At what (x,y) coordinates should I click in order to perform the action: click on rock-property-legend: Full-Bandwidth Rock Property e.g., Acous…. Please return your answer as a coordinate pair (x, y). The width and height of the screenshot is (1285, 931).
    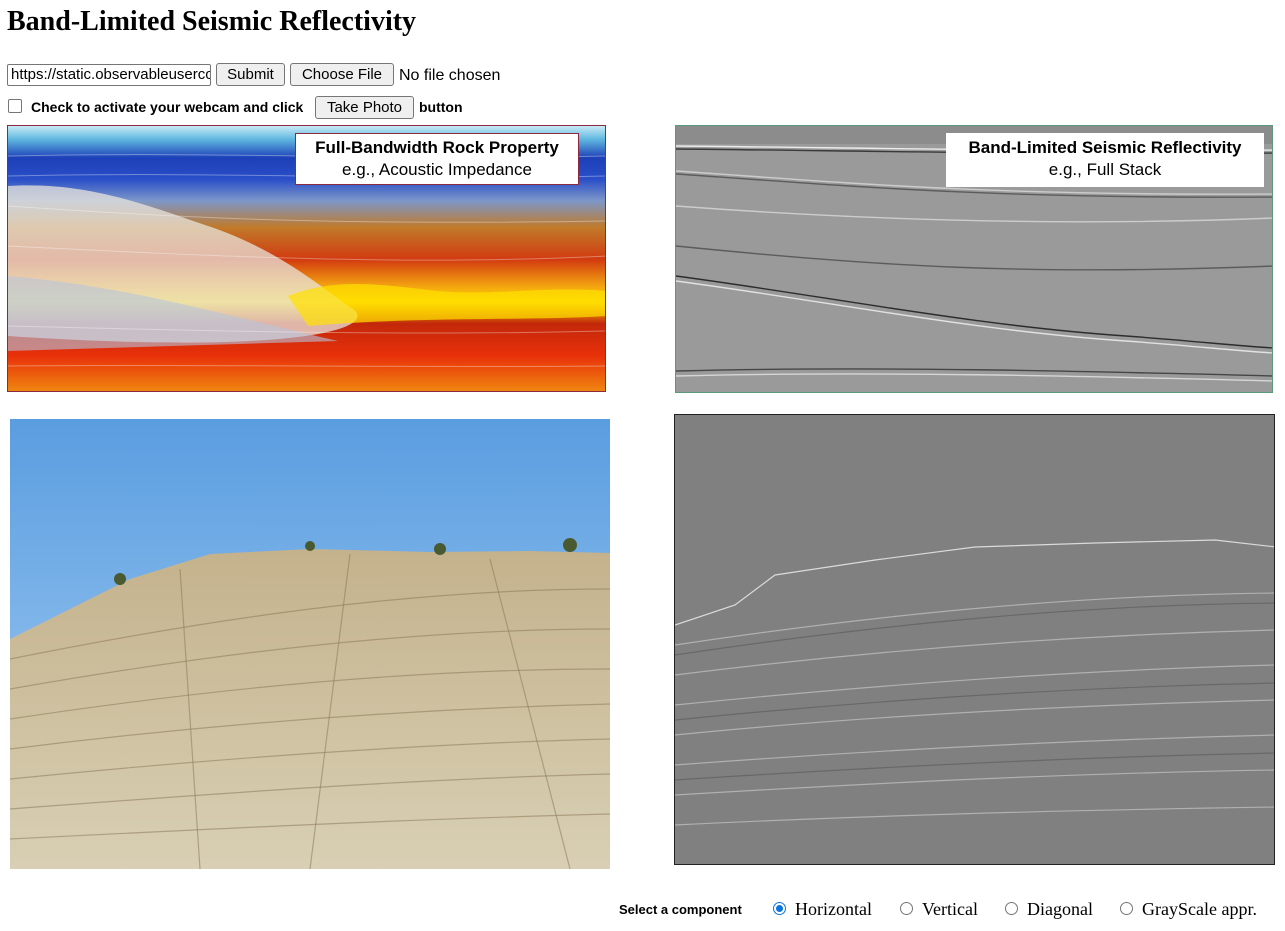
    Looking at the image, I should click on (437, 159).